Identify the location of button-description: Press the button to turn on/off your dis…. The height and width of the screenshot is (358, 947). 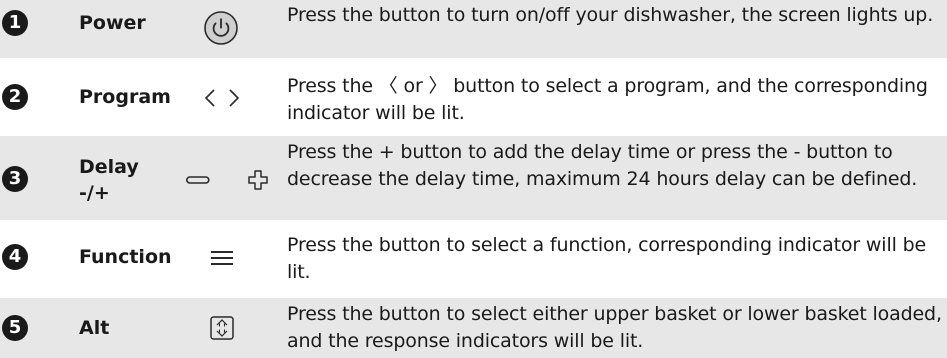
(610, 15).